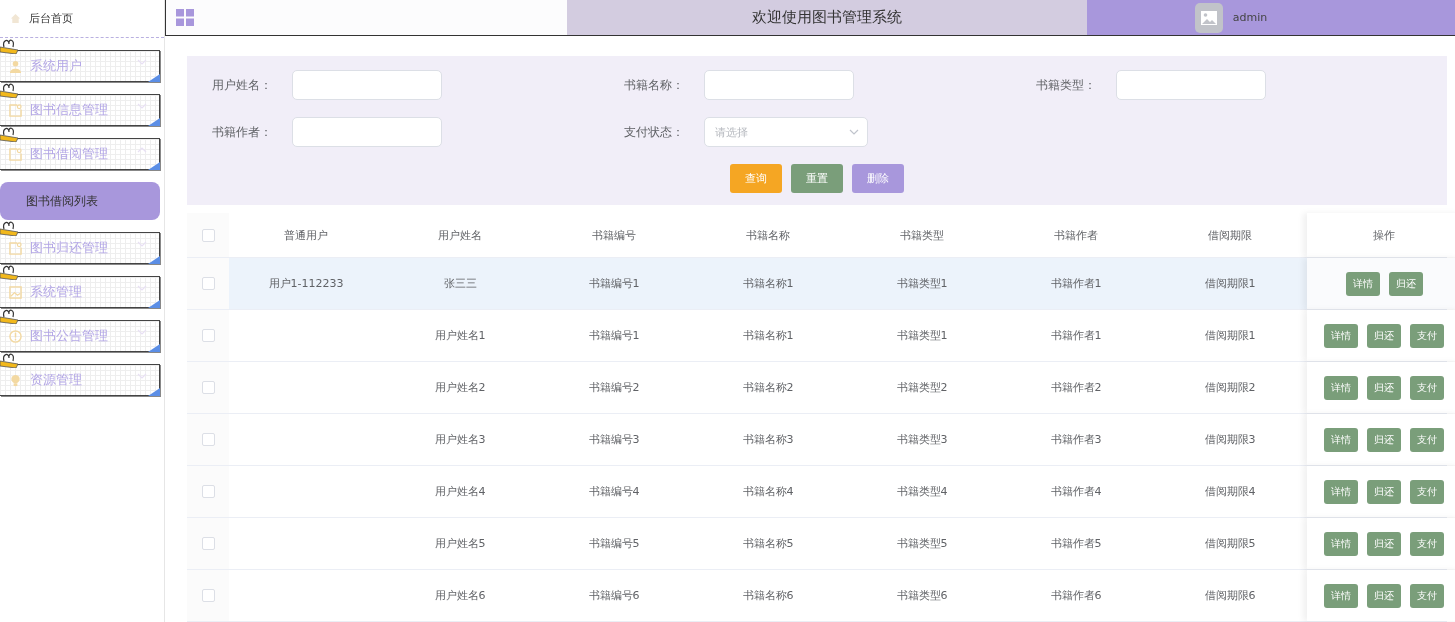 This screenshot has height=622, width=1455. I want to click on table-cell: 书籍编号5, so click(614, 543).